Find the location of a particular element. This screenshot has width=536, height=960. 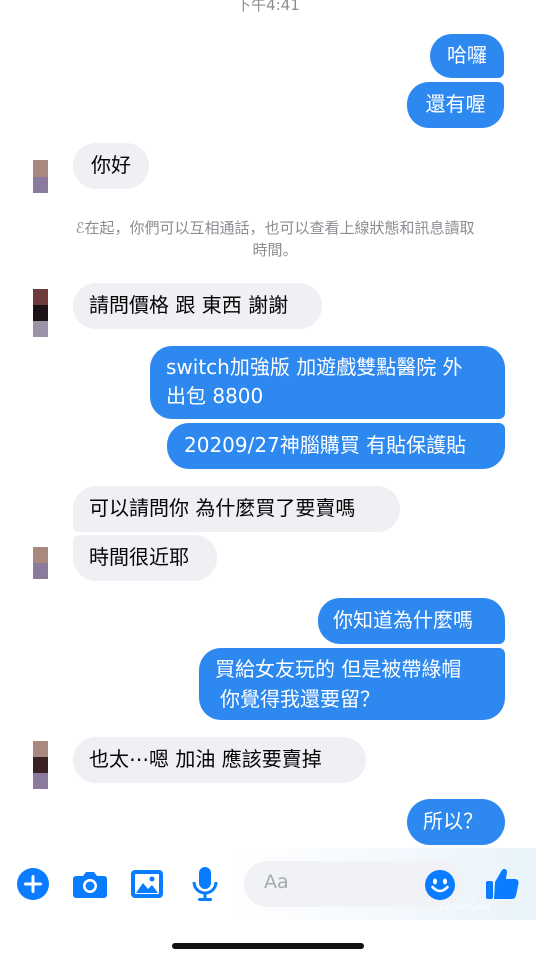

message-text: 你好 is located at coordinates (111, 165).